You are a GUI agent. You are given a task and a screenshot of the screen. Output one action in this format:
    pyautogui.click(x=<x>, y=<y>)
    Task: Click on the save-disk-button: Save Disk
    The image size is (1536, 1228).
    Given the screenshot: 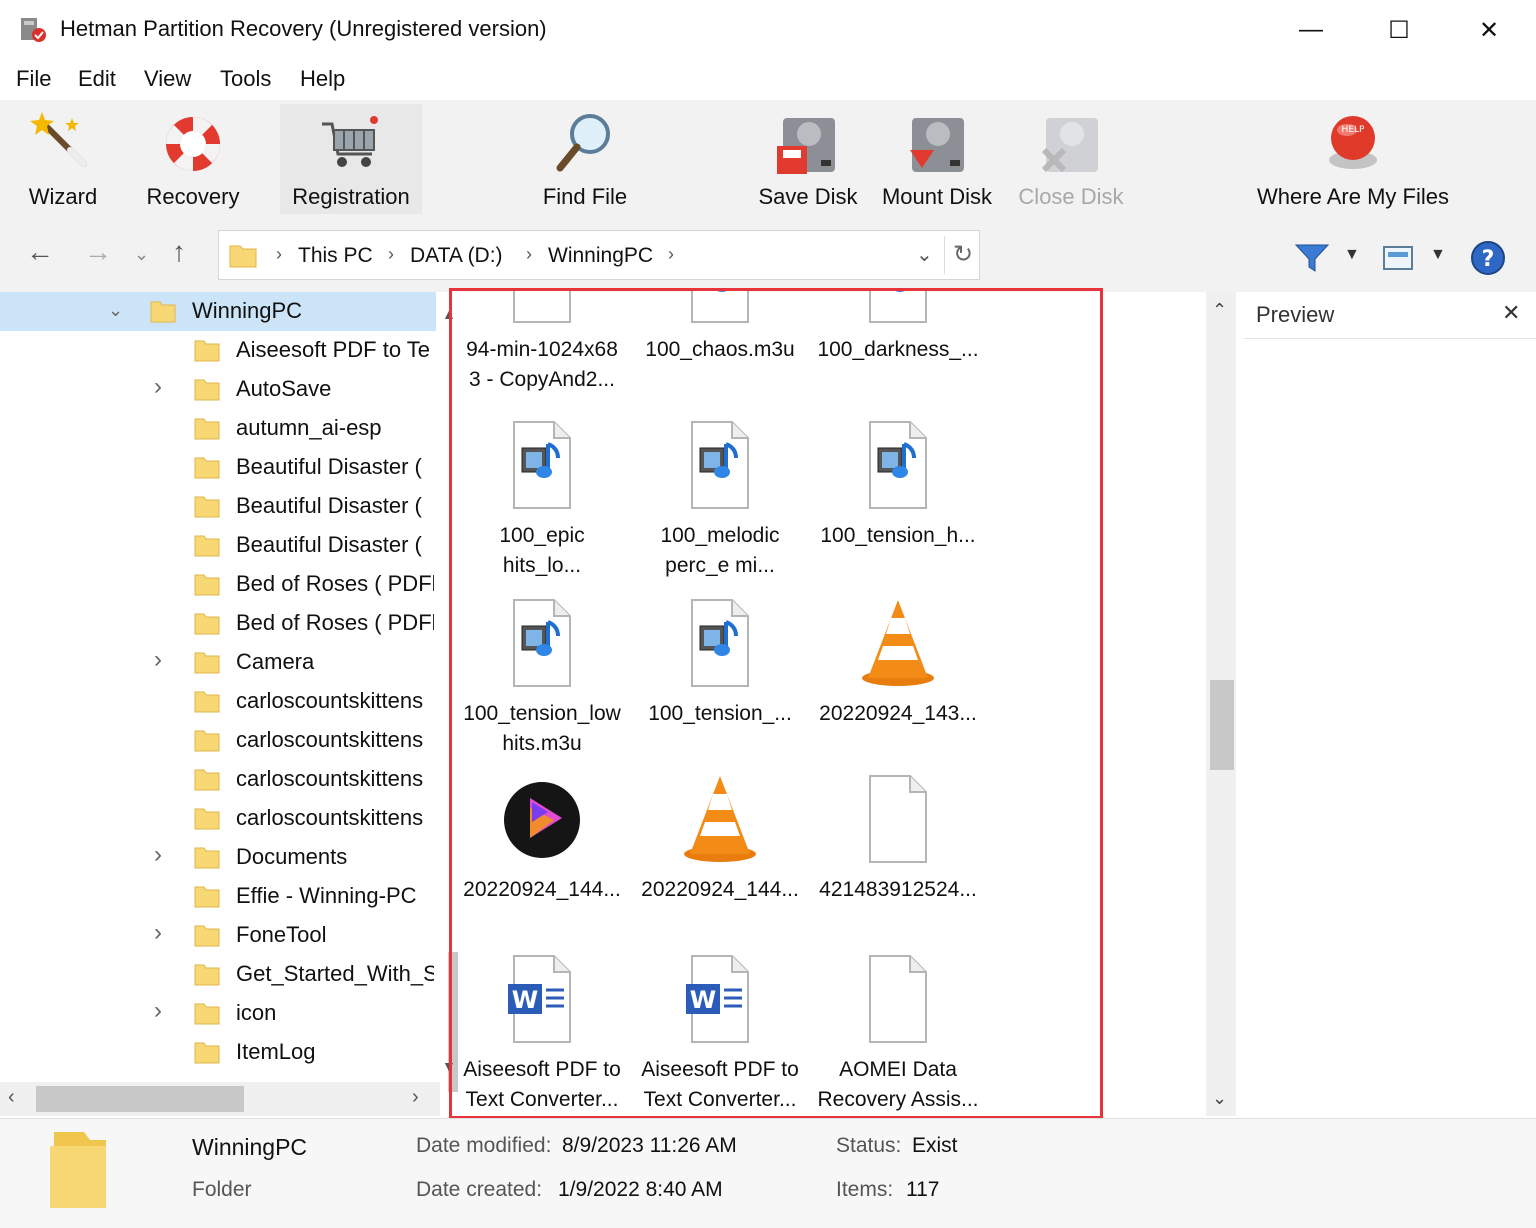 What is the action you would take?
    pyautogui.click(x=808, y=159)
    